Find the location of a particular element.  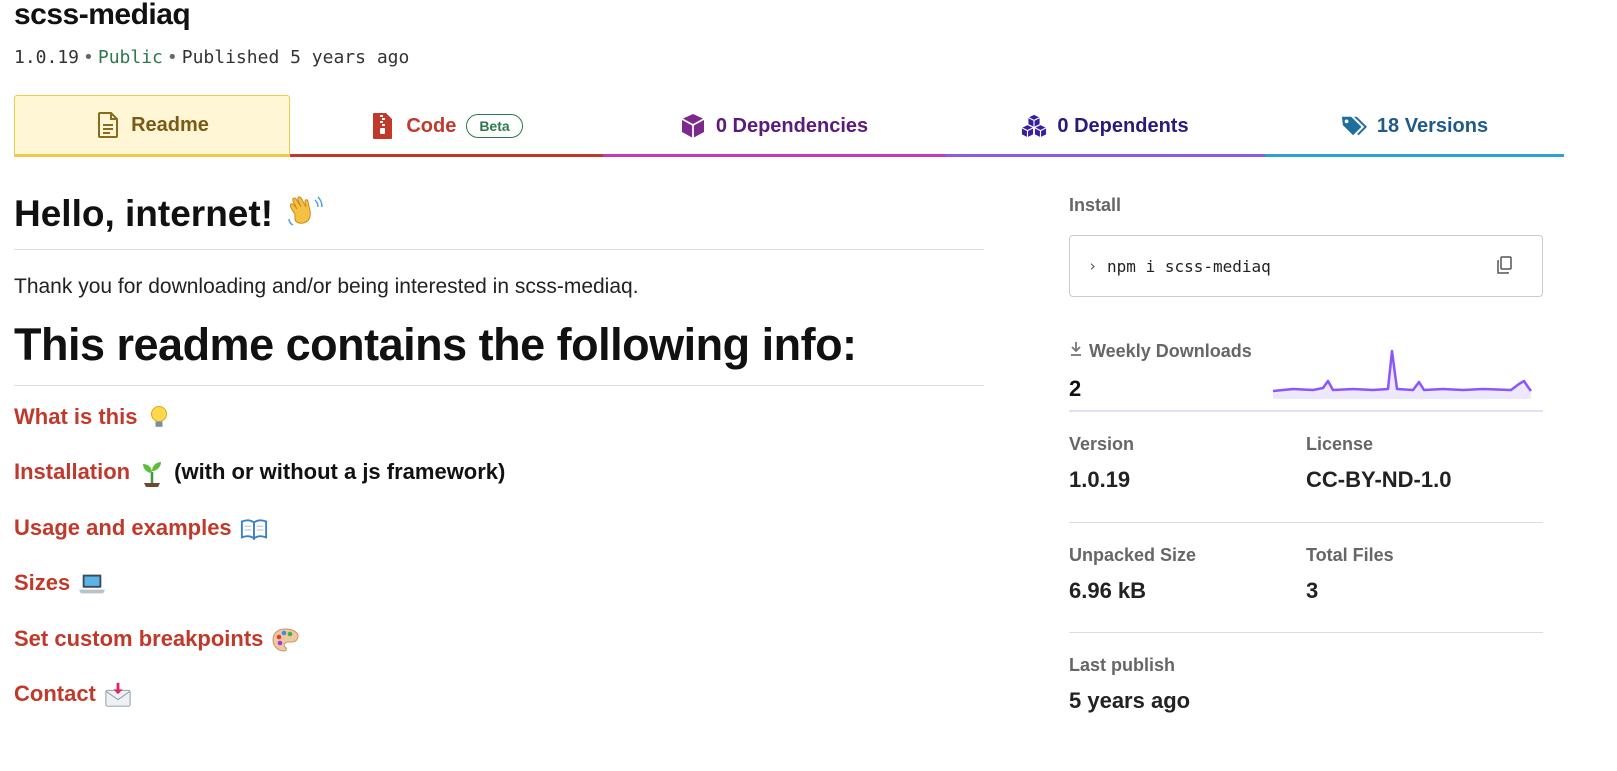

package-version: 1.0.19 is located at coordinates (47, 57).